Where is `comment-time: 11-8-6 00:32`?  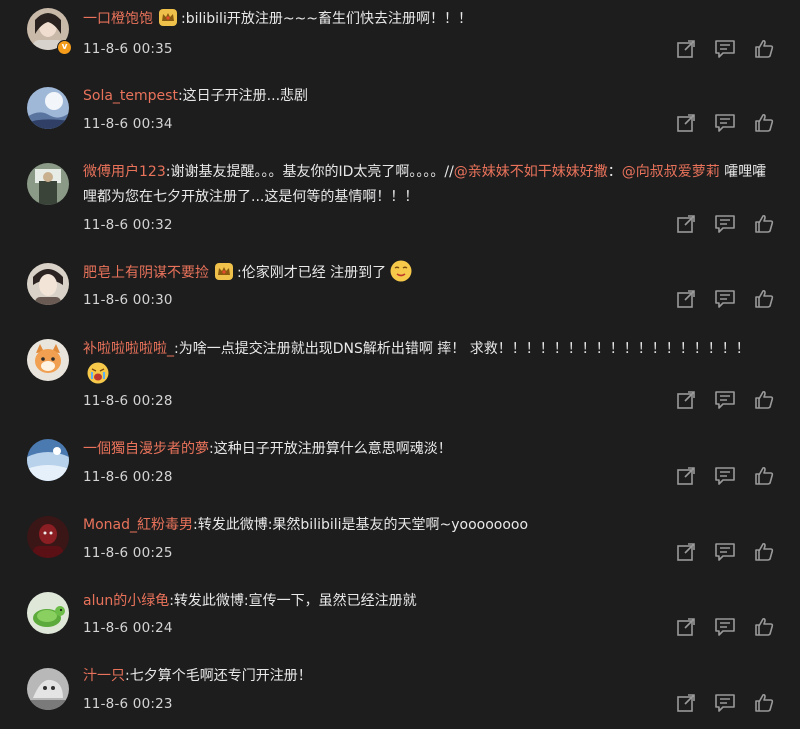
comment-time: 11-8-6 00:32 is located at coordinates (128, 225).